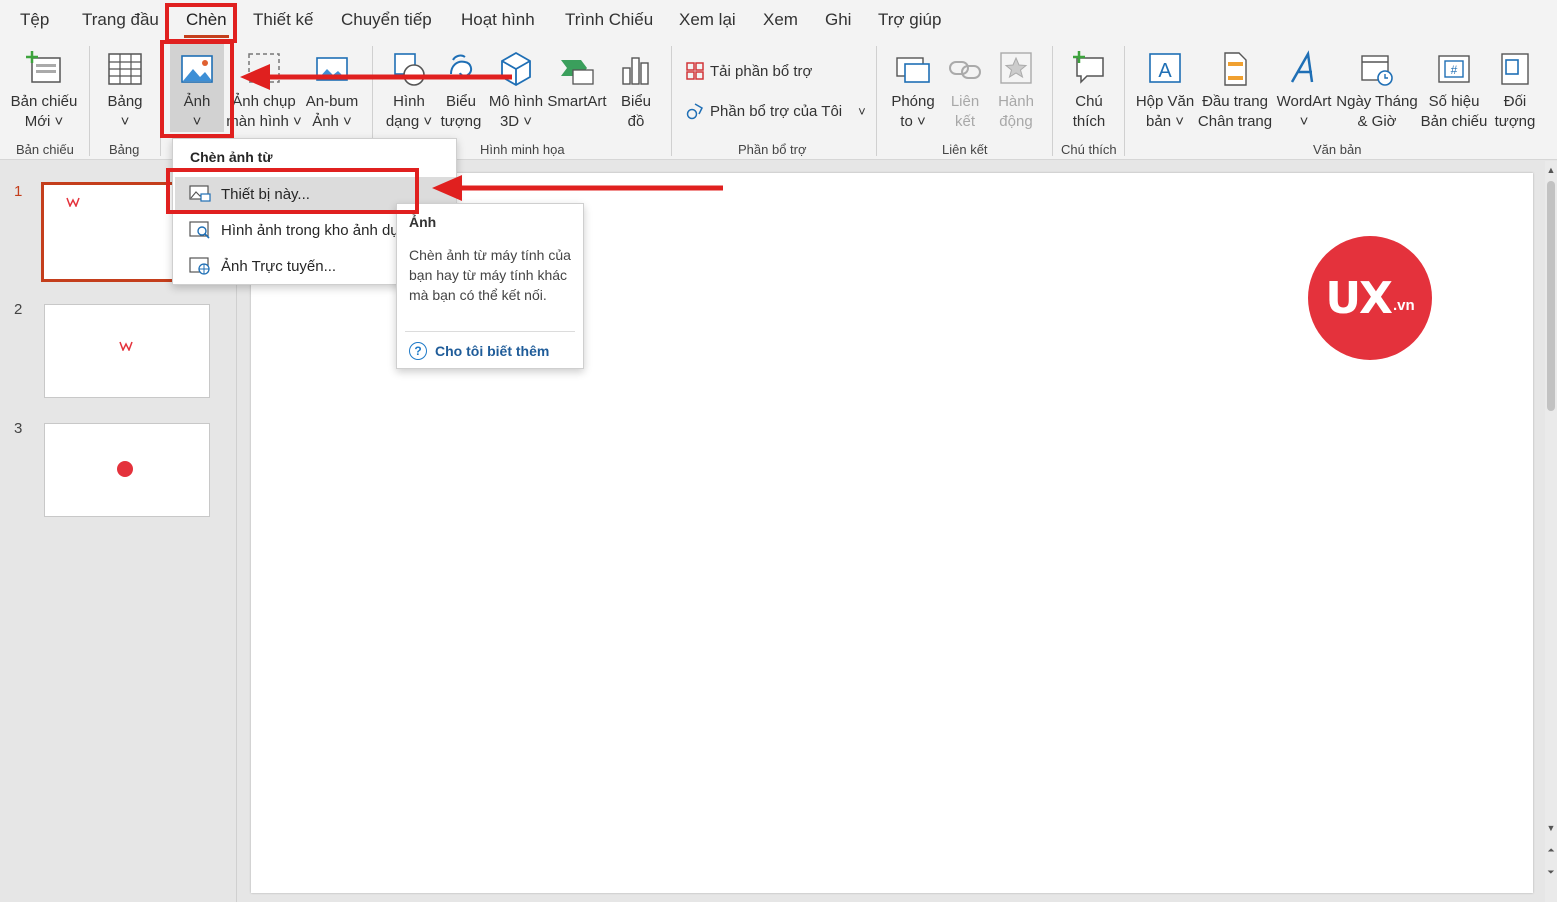 The image size is (1557, 902). I want to click on addins-icon, so click(694, 111).